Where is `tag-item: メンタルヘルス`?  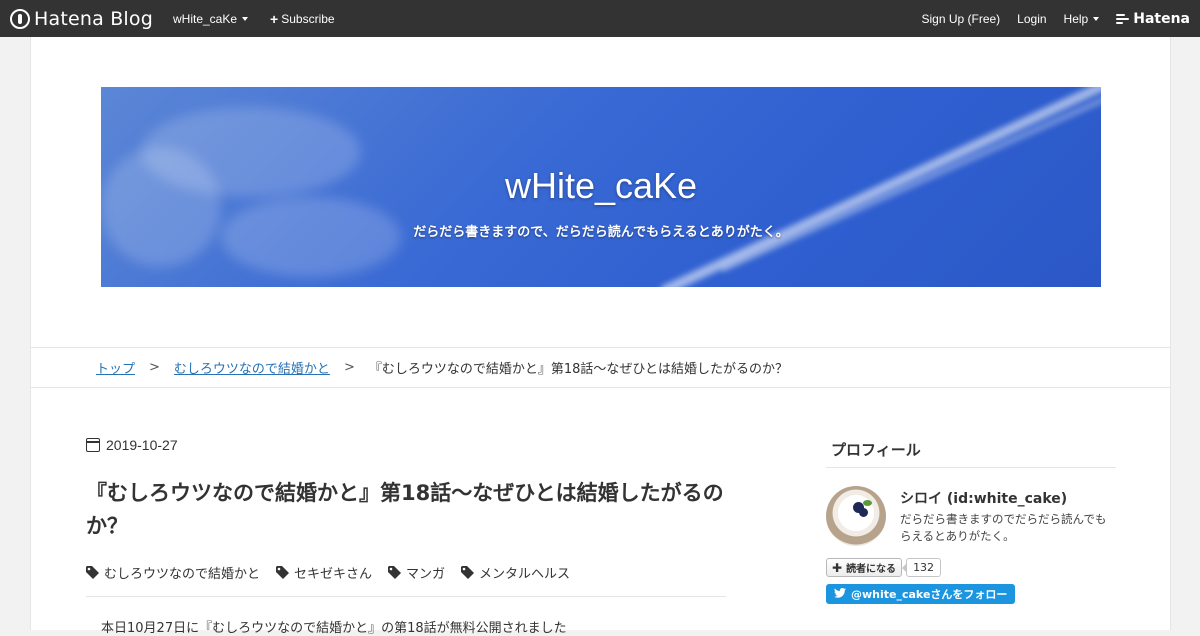 tag-item: メンタルヘルス is located at coordinates (515, 572).